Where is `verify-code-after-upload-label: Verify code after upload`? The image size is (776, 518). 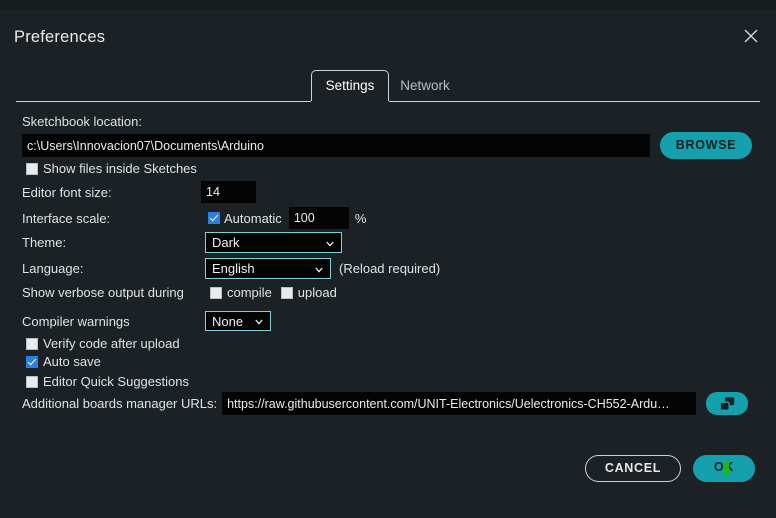 verify-code-after-upload-label: Verify code after upload is located at coordinates (111, 343).